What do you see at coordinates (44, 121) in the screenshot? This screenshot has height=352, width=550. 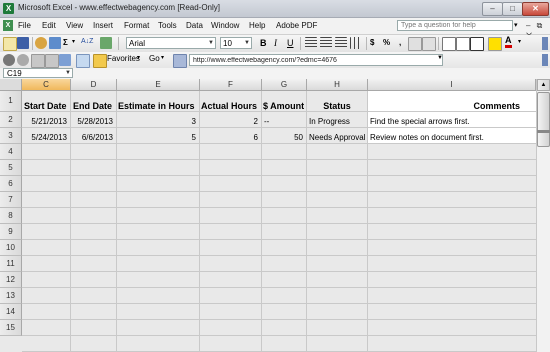 I see `cell-start-date: 5/21/2013` at bounding box center [44, 121].